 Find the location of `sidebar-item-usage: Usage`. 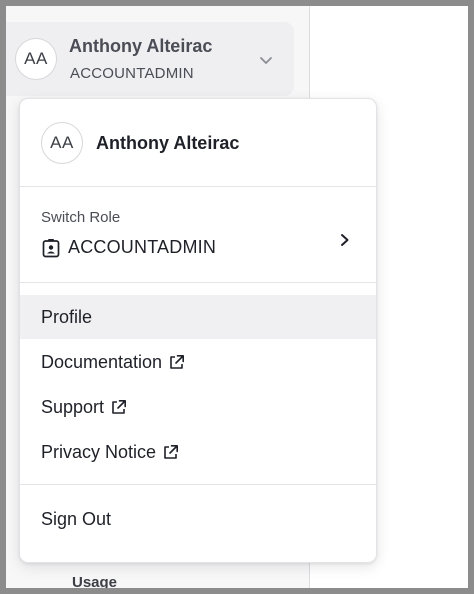

sidebar-item-usage: Usage is located at coordinates (94, 581).